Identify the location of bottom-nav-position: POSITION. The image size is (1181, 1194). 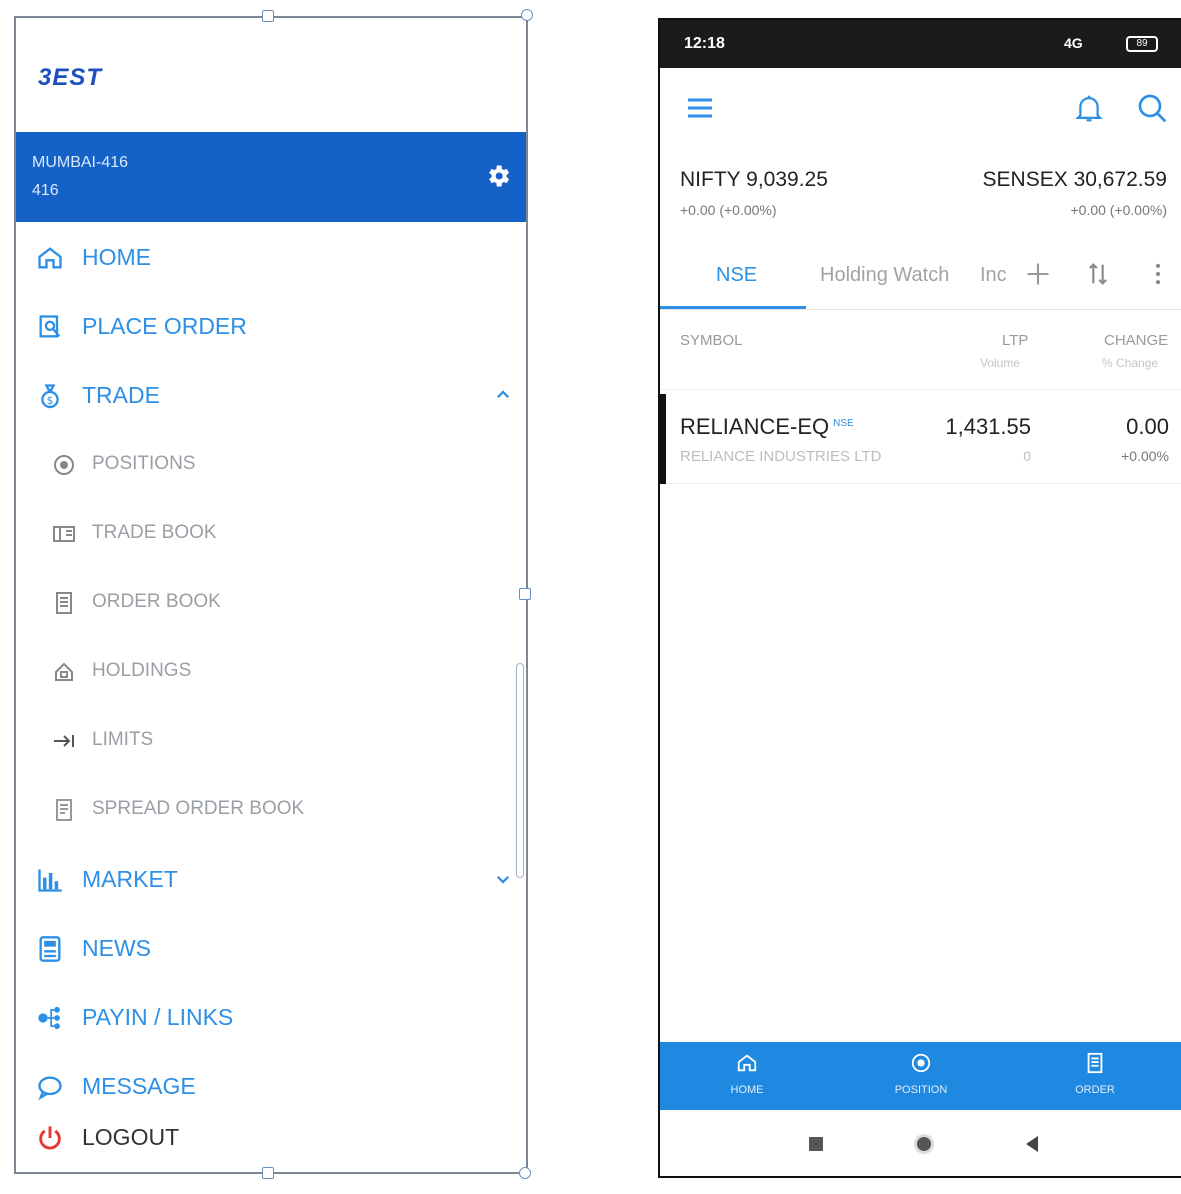
(921, 1076).